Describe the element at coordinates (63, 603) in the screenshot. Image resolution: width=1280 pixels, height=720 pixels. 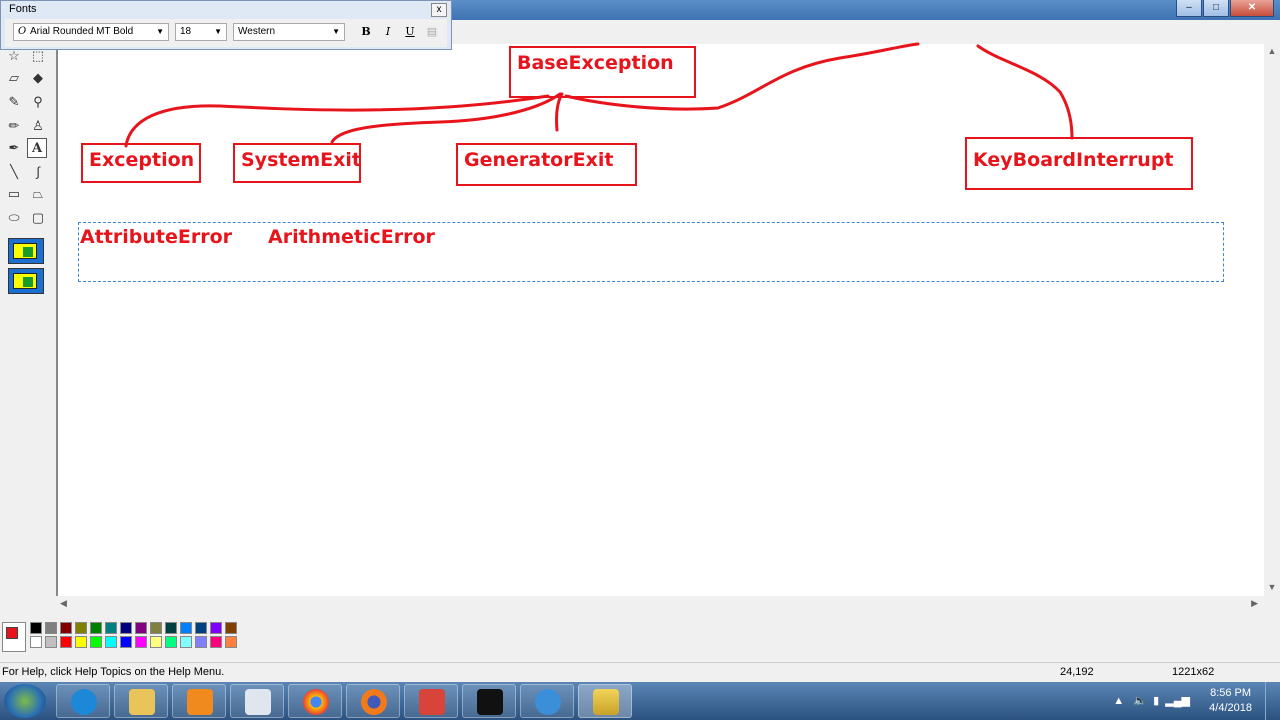
I see `scroll-left-icon: ◀` at that location.